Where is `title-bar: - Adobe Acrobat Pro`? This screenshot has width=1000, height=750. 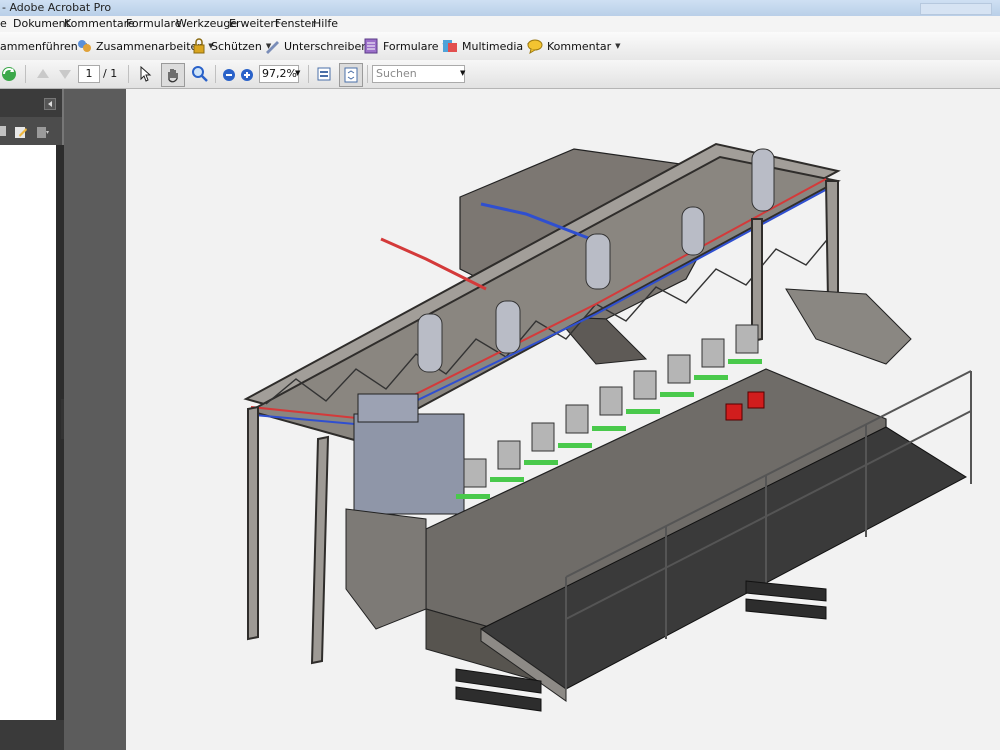 title-bar: - Adobe Acrobat Pro is located at coordinates (500, 8).